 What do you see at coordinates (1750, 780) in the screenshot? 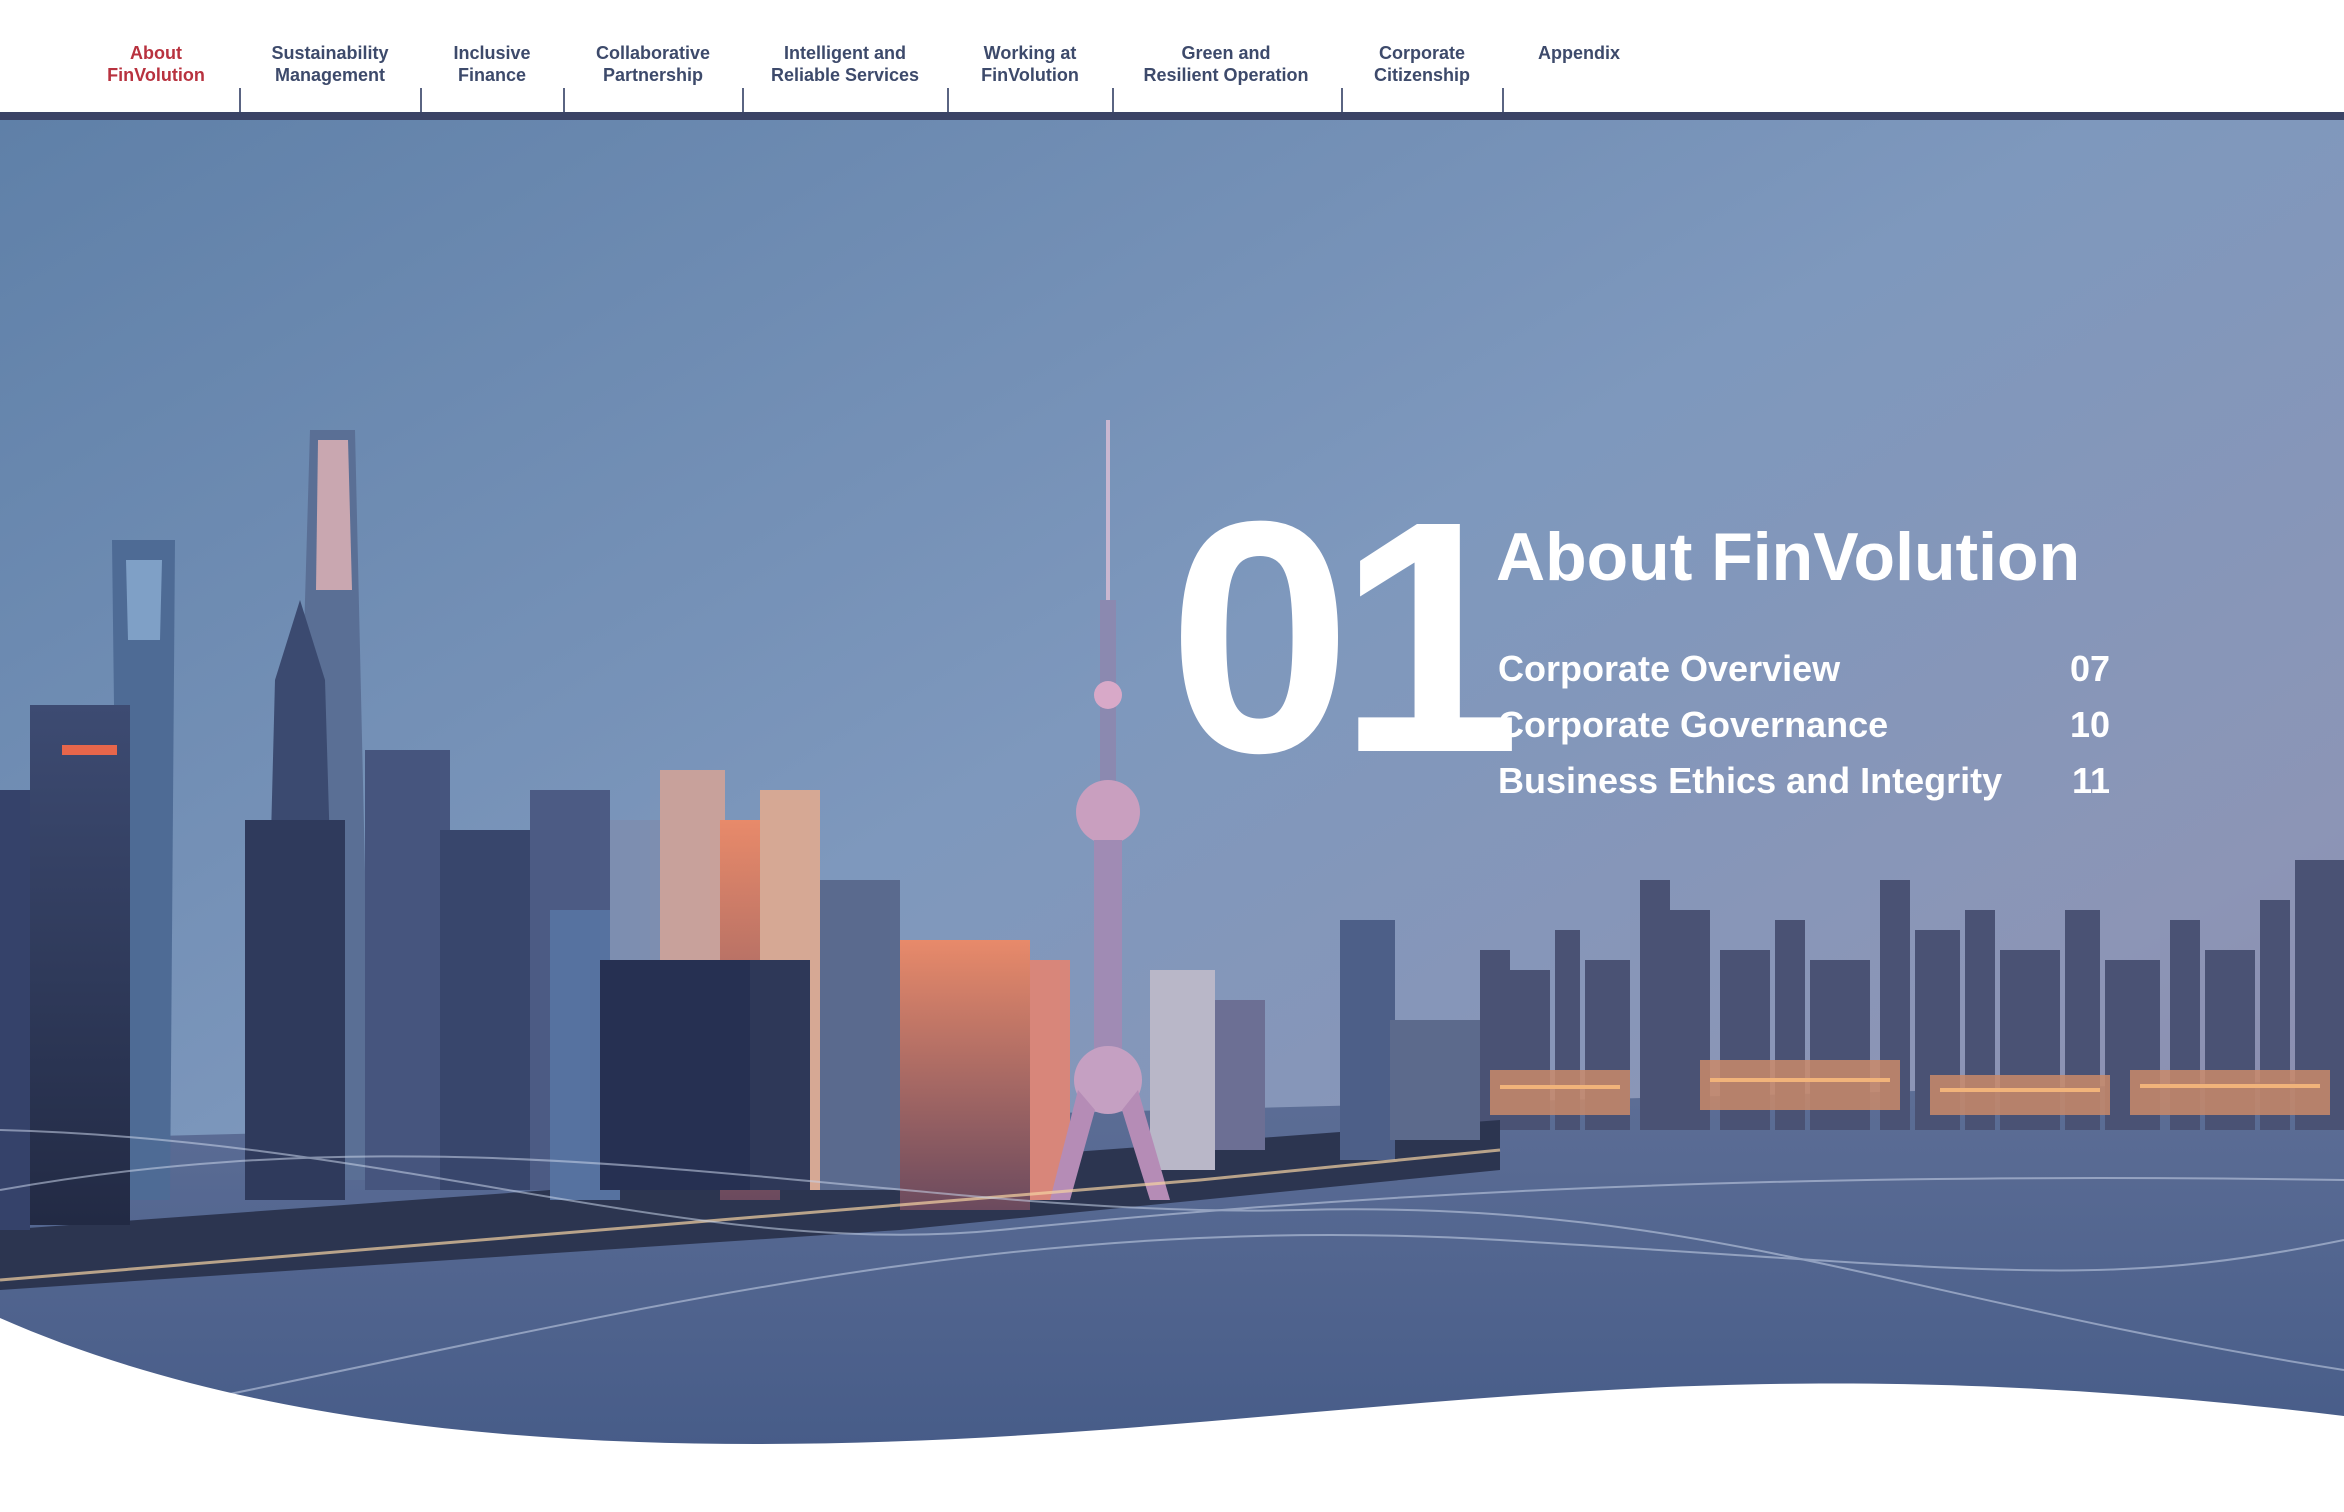
I see `toc-item-label: Business Ethics and Integrity` at bounding box center [1750, 780].